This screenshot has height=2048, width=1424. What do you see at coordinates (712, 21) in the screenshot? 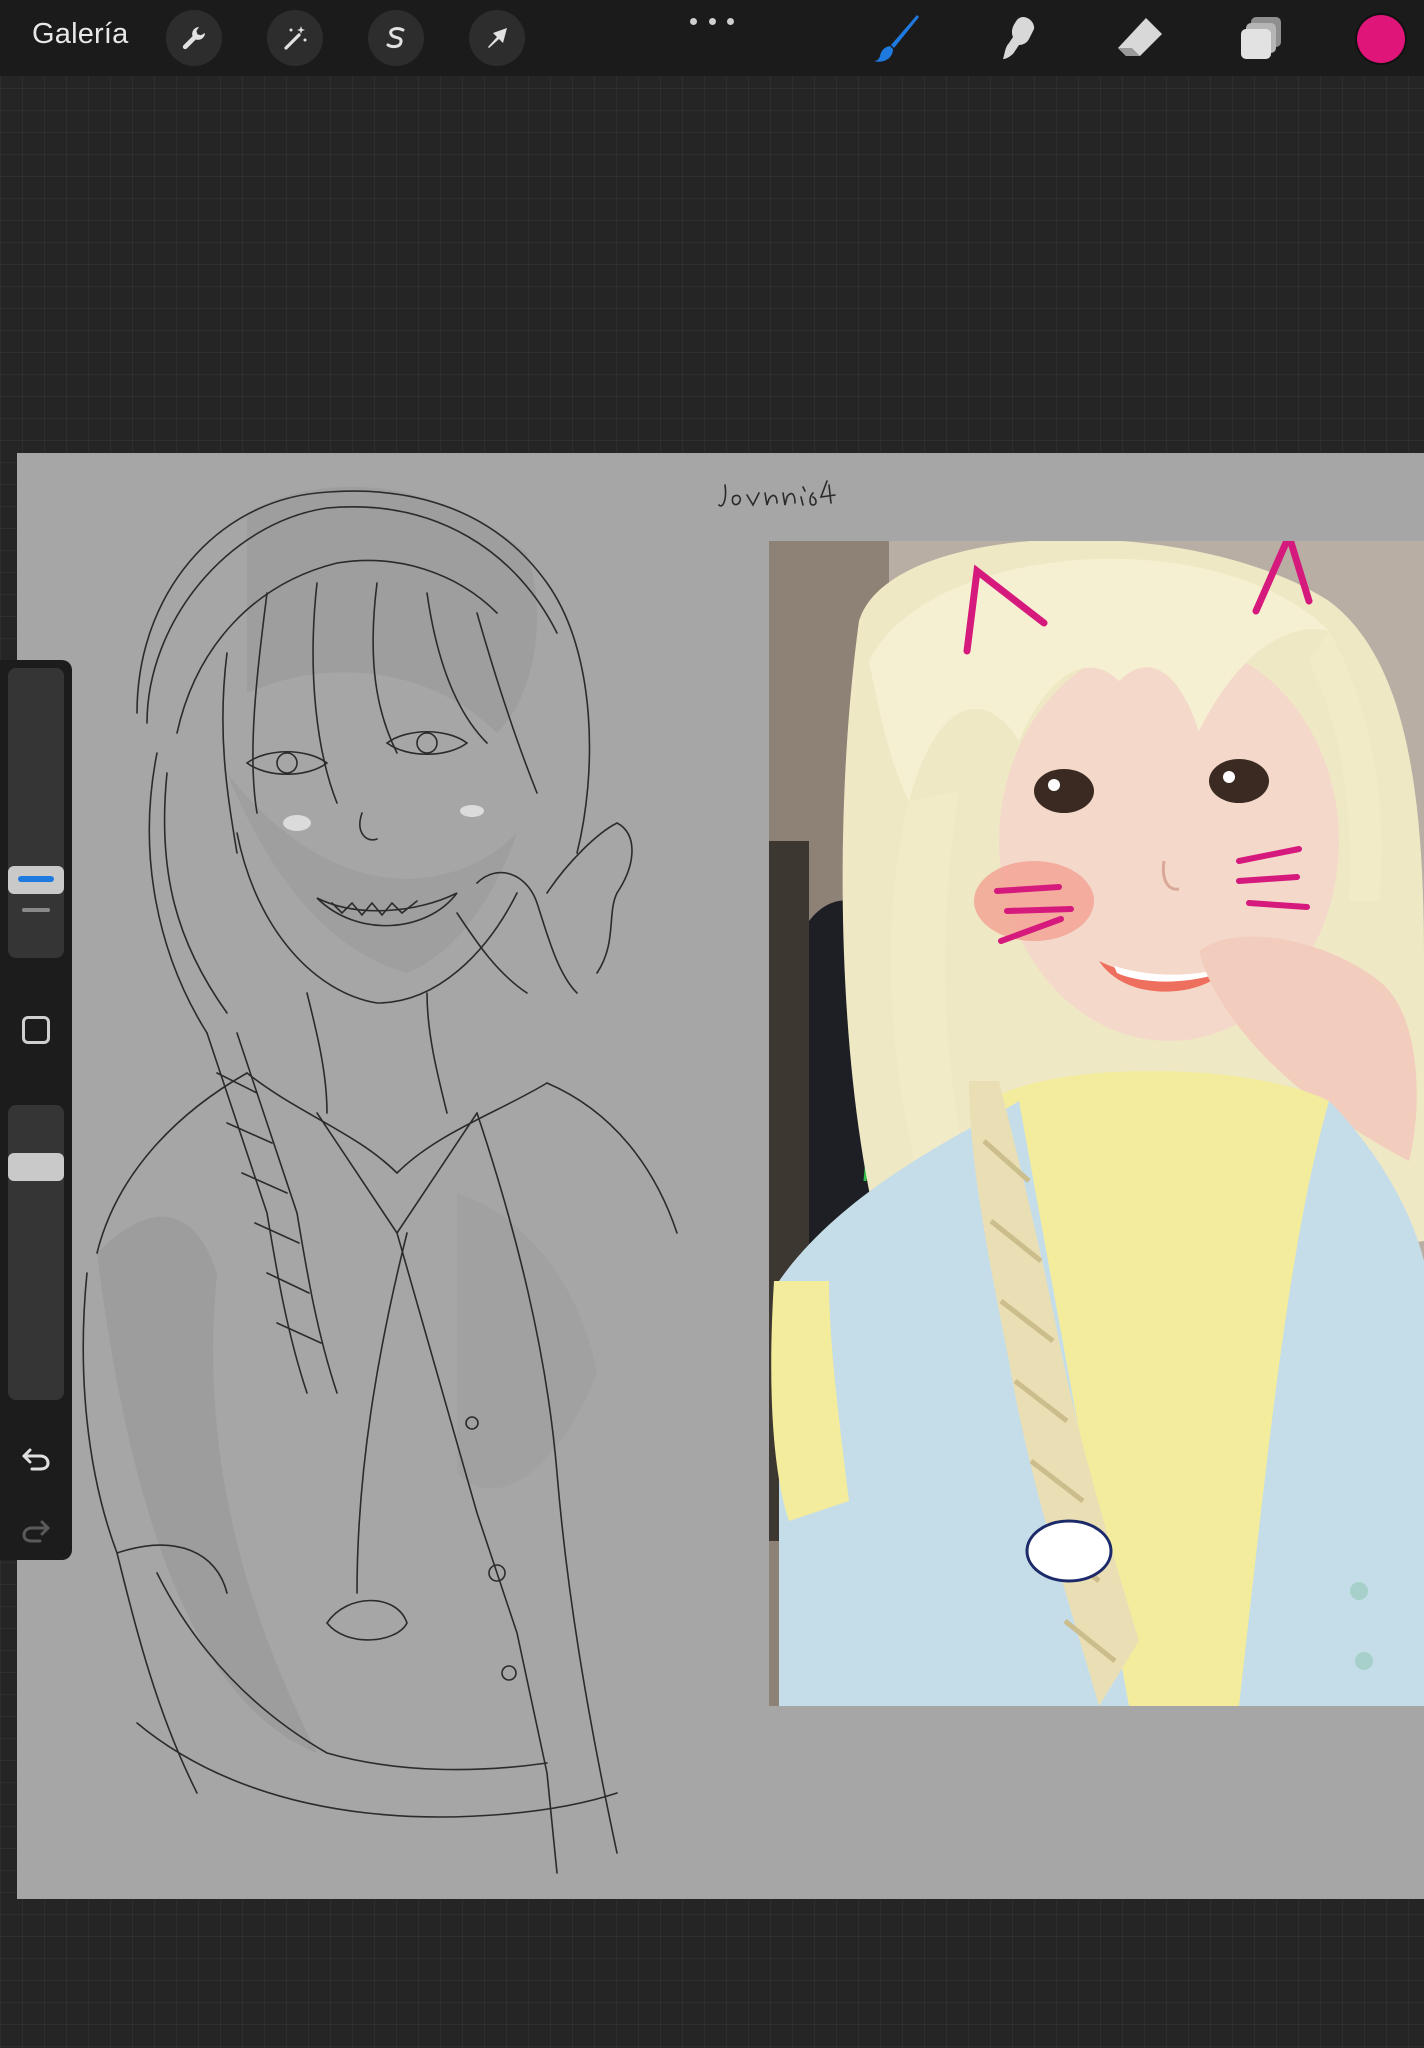
I see `more-options-button` at bounding box center [712, 21].